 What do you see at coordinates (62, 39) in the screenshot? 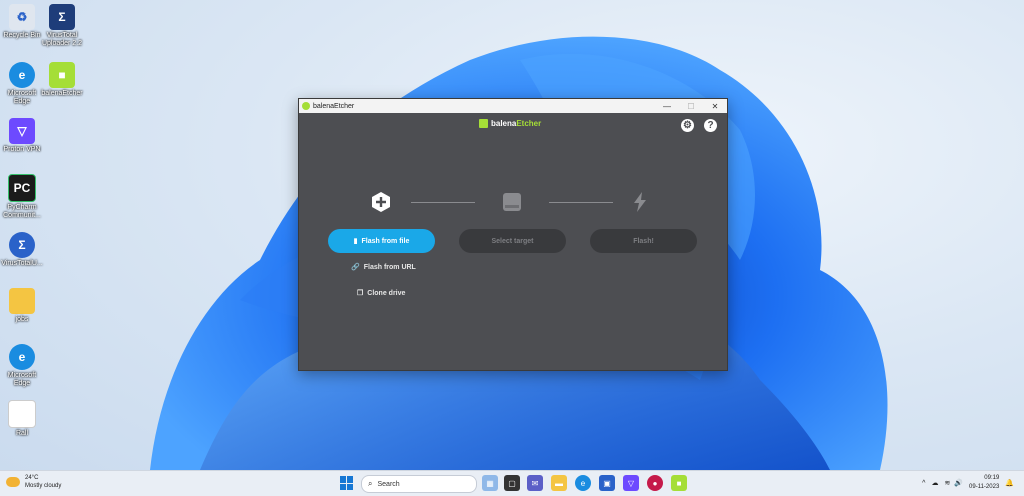
I see `desktop-icon-label: VirusTotal Uploader 2.2` at bounding box center [62, 39].